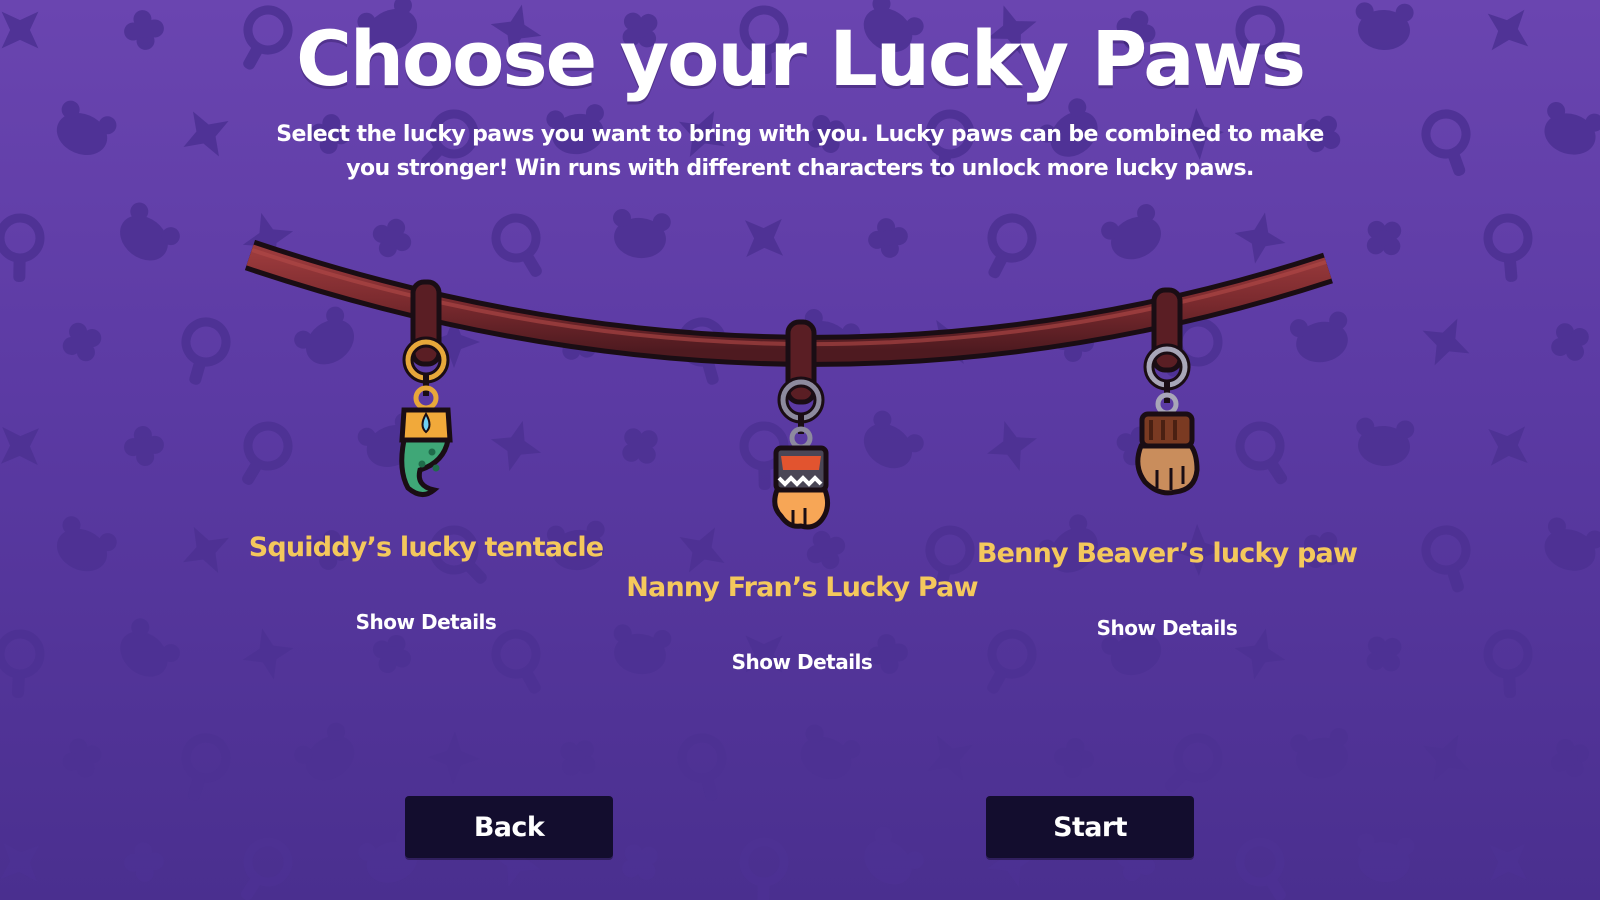 This screenshot has height=900, width=1600. I want to click on paw-name-nanny-fran: Nanny Fran’s Lucky Paw, so click(802, 587).